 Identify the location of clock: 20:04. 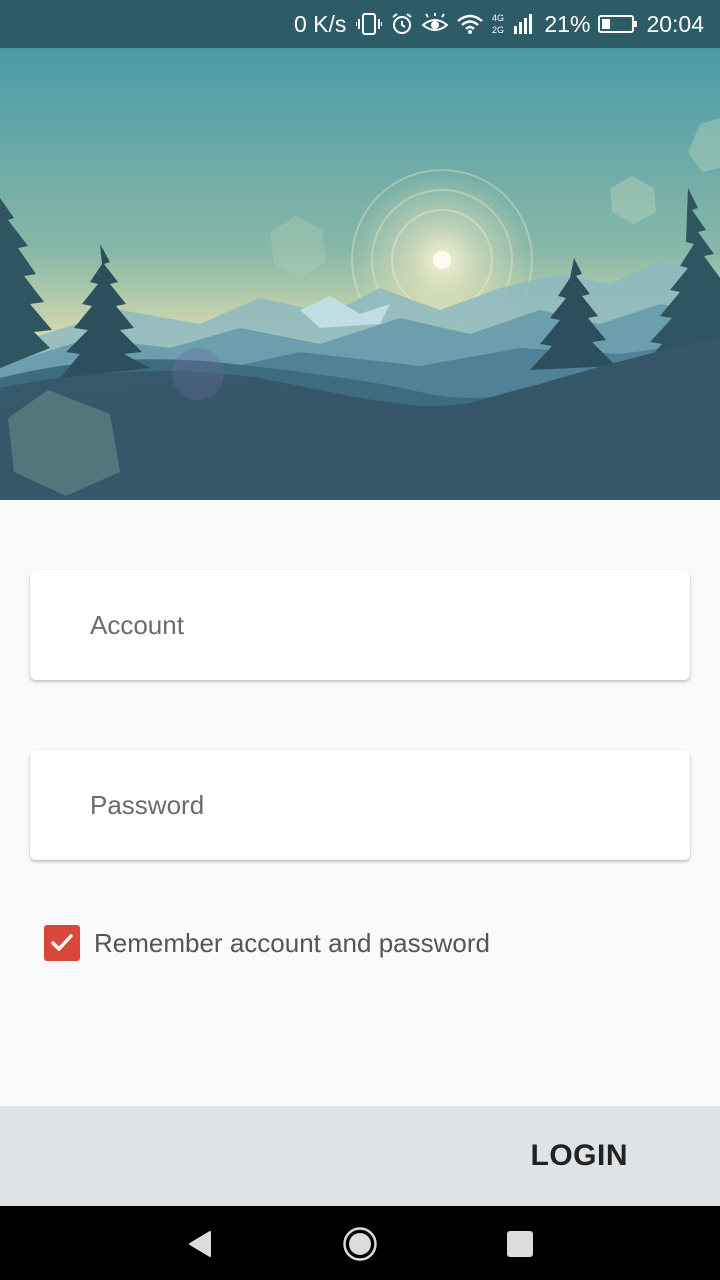
(675, 23).